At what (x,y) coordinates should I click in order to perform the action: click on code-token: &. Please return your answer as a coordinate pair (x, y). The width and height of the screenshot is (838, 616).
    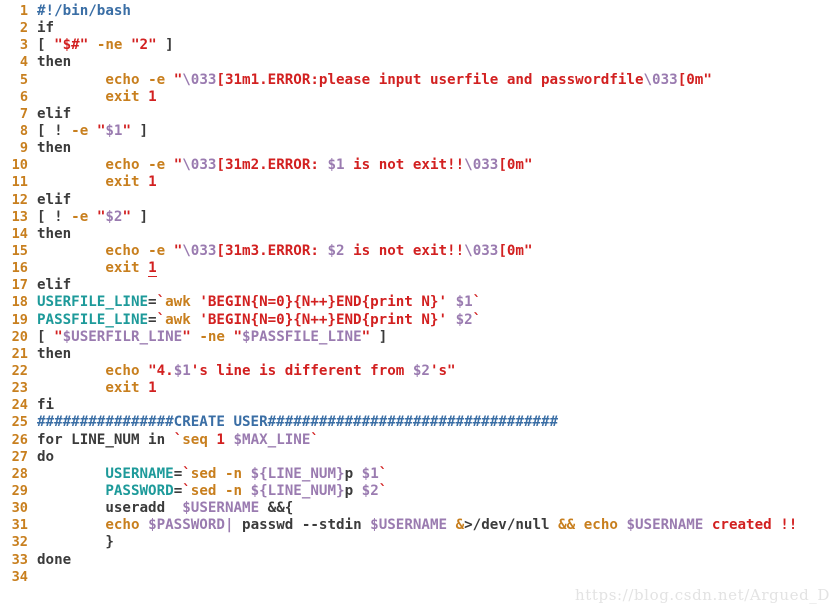
    Looking at the image, I should click on (460, 525).